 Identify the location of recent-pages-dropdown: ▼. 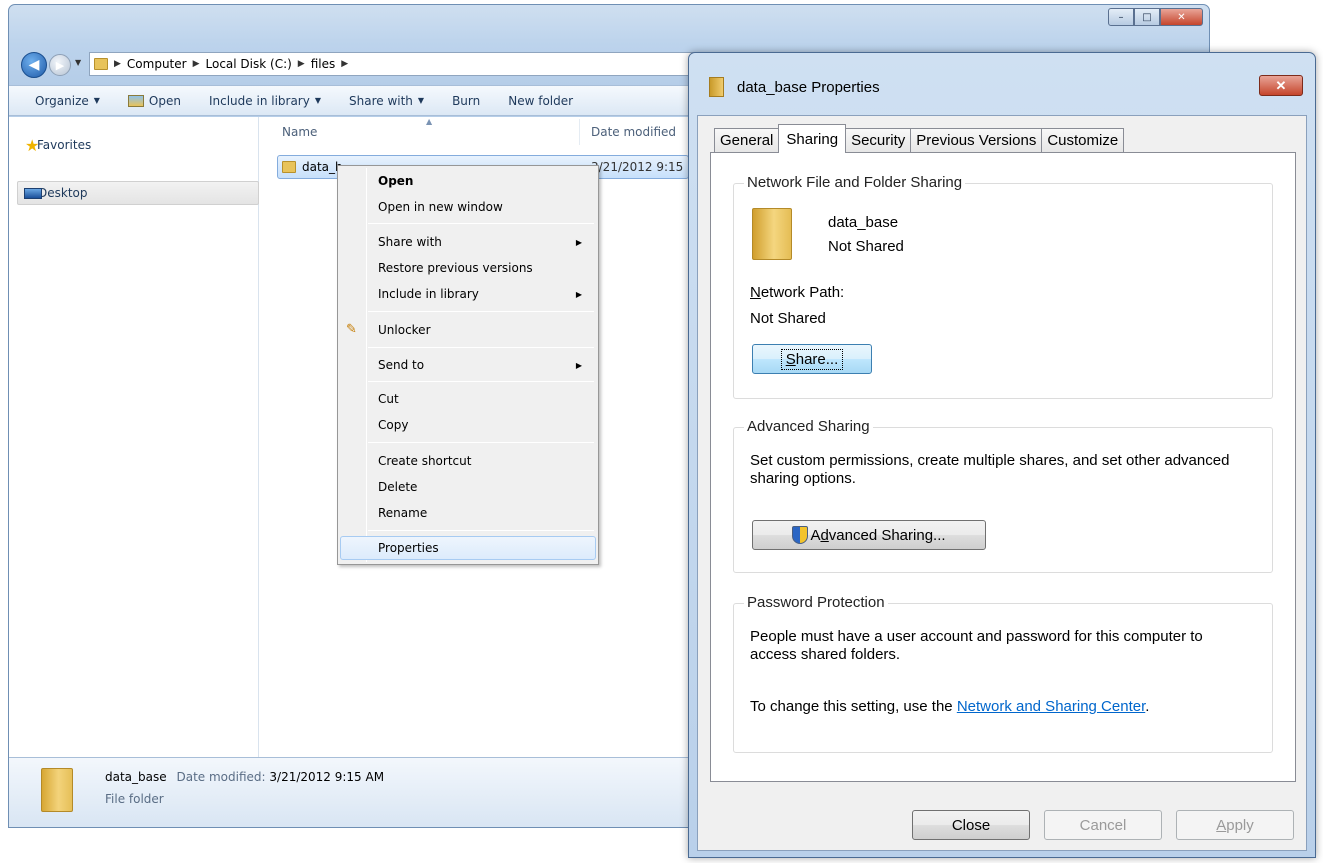
(78, 62).